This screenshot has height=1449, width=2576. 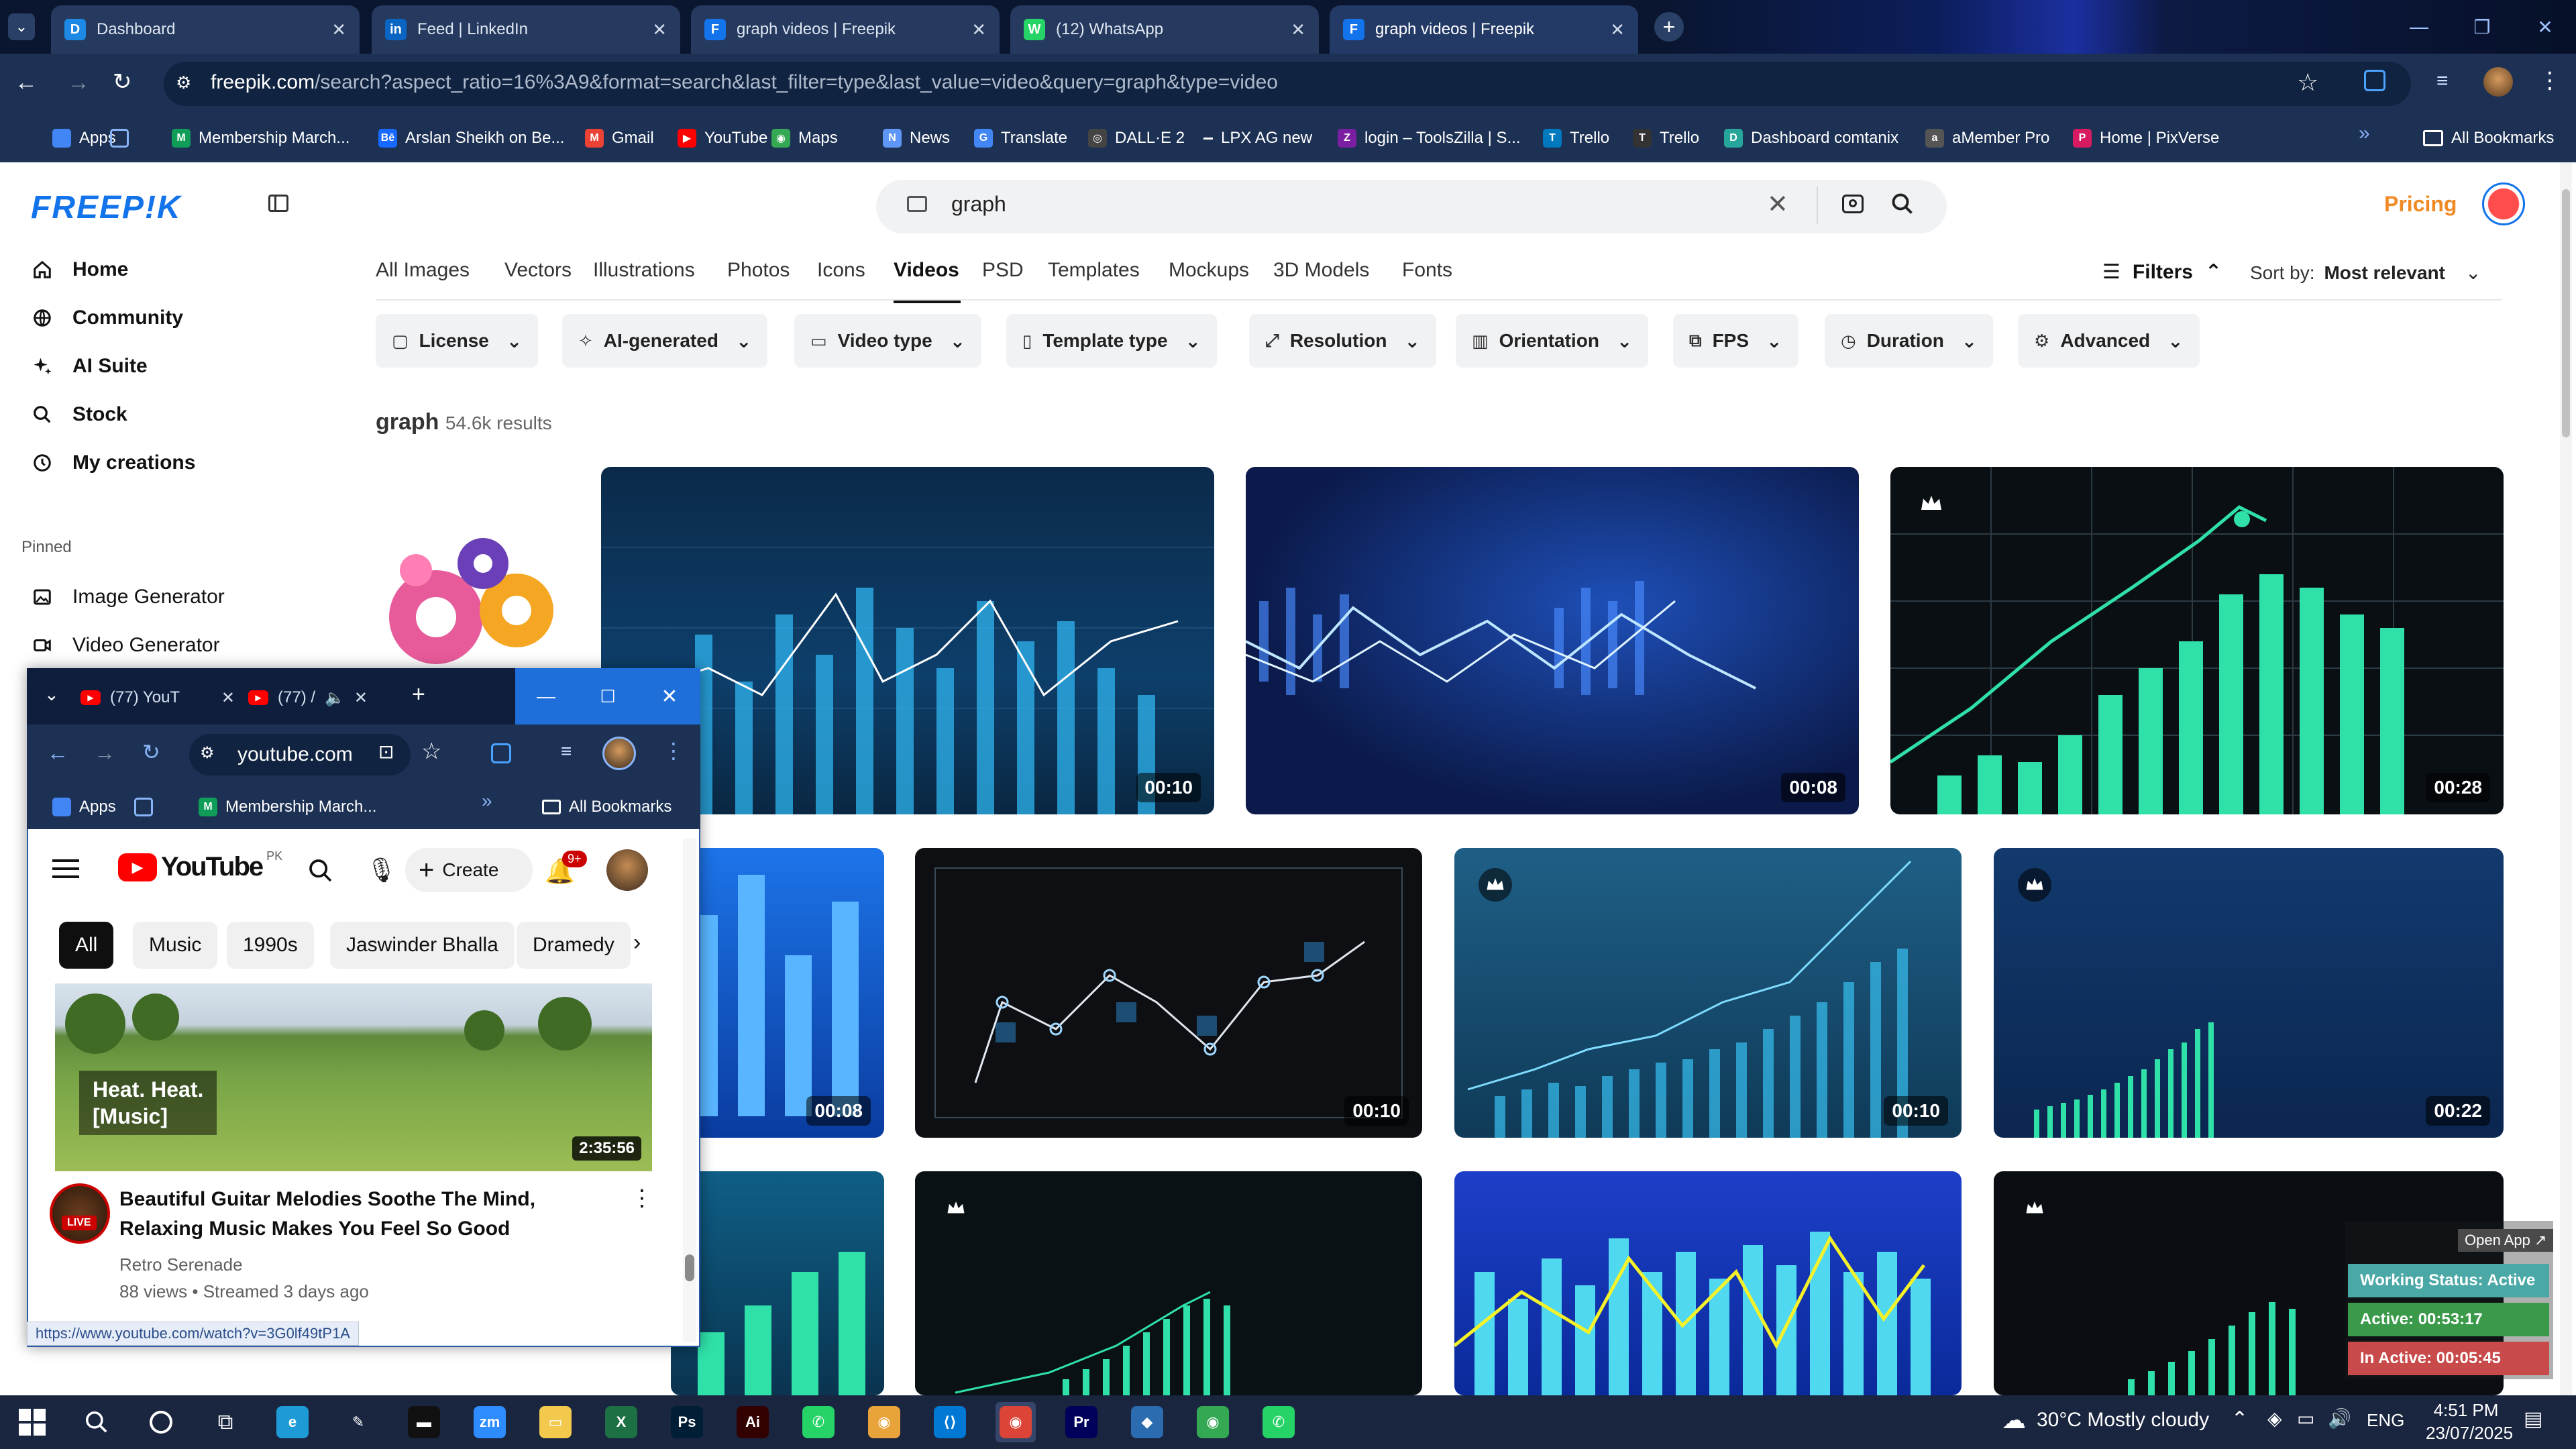 What do you see at coordinates (386, 752) in the screenshot?
I see `install-app-icon: ⊡` at bounding box center [386, 752].